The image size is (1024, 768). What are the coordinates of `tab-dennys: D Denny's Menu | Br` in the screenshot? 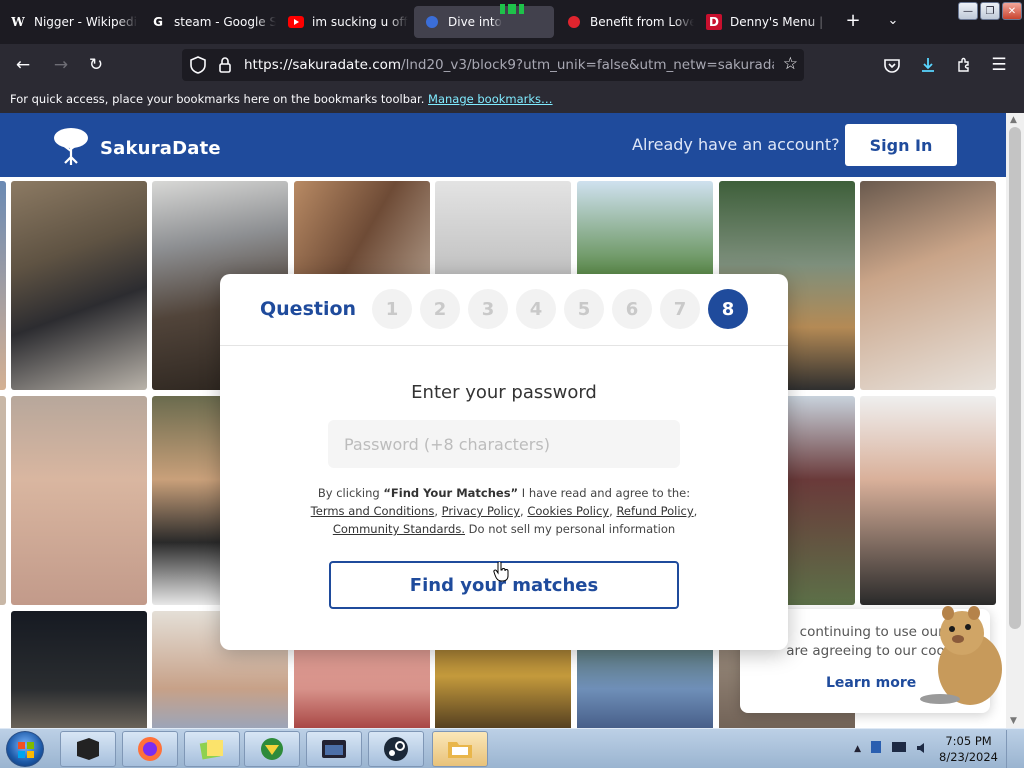 It's located at (762, 22).